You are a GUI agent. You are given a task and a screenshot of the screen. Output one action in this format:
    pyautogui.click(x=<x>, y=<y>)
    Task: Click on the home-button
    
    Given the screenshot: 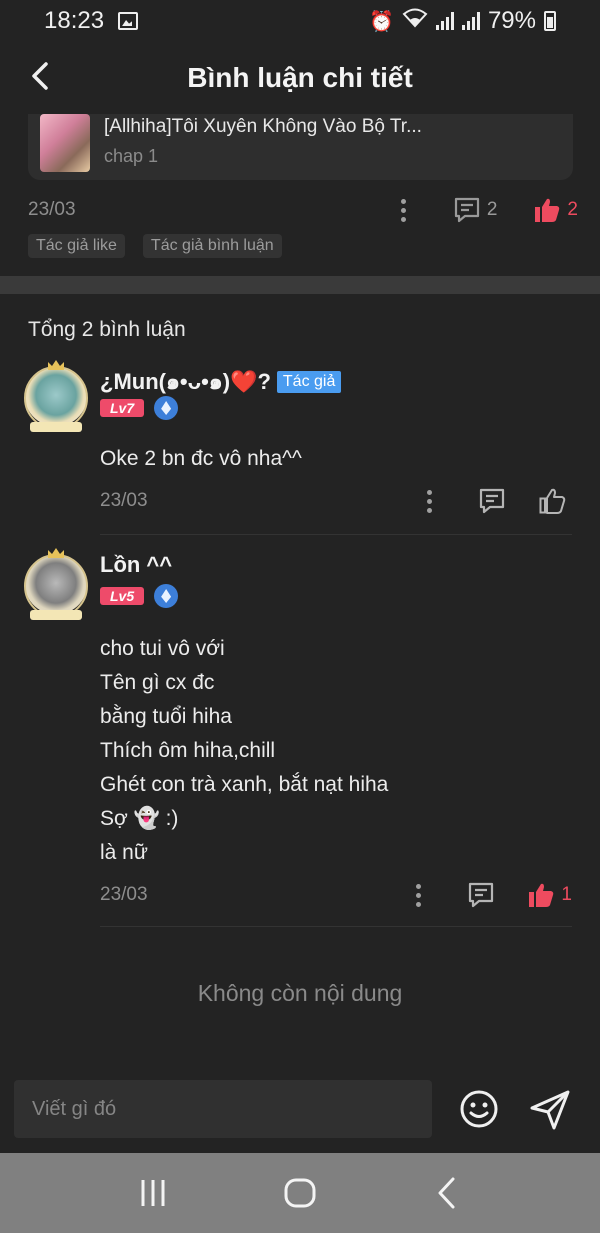 What is the action you would take?
    pyautogui.click(x=300, y=1193)
    